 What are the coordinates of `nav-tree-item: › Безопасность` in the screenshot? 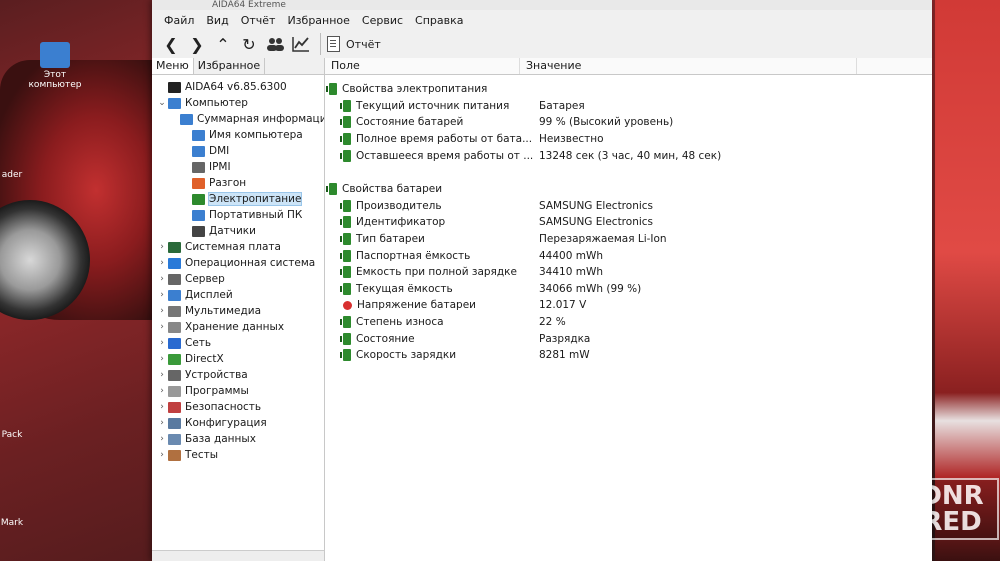 It's located at (240, 407).